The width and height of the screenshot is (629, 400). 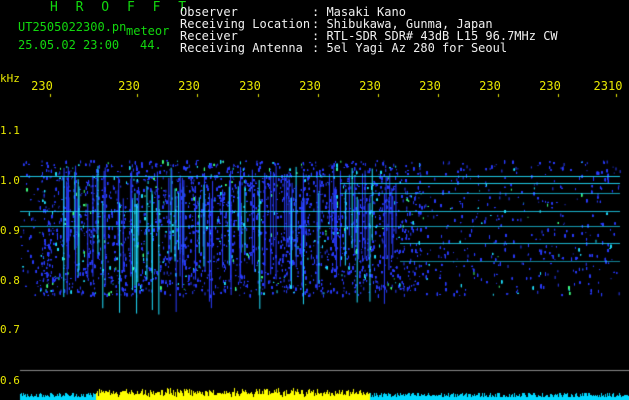 What do you see at coordinates (121, 7) in the screenshot?
I see `app-title: H R O F F T` at bounding box center [121, 7].